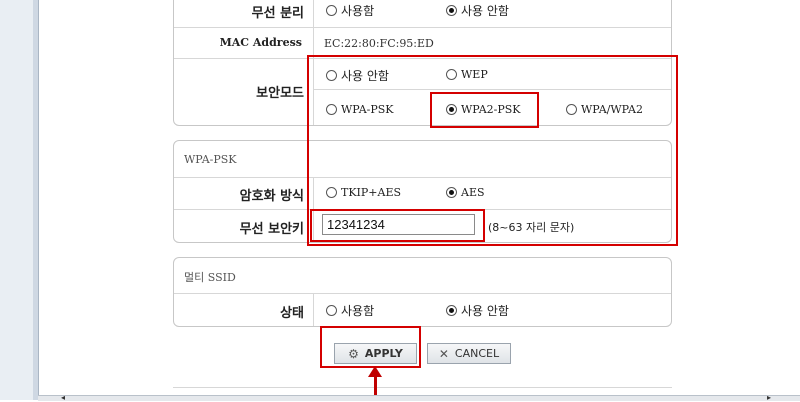 This screenshot has height=402, width=800. What do you see at coordinates (313, 309) in the screenshot?
I see `column-divider` at bounding box center [313, 309].